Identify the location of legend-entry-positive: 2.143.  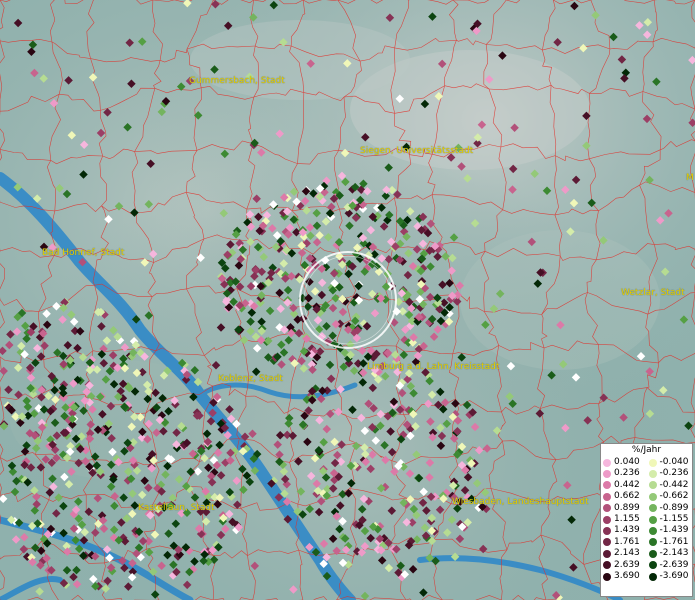
(624, 553).